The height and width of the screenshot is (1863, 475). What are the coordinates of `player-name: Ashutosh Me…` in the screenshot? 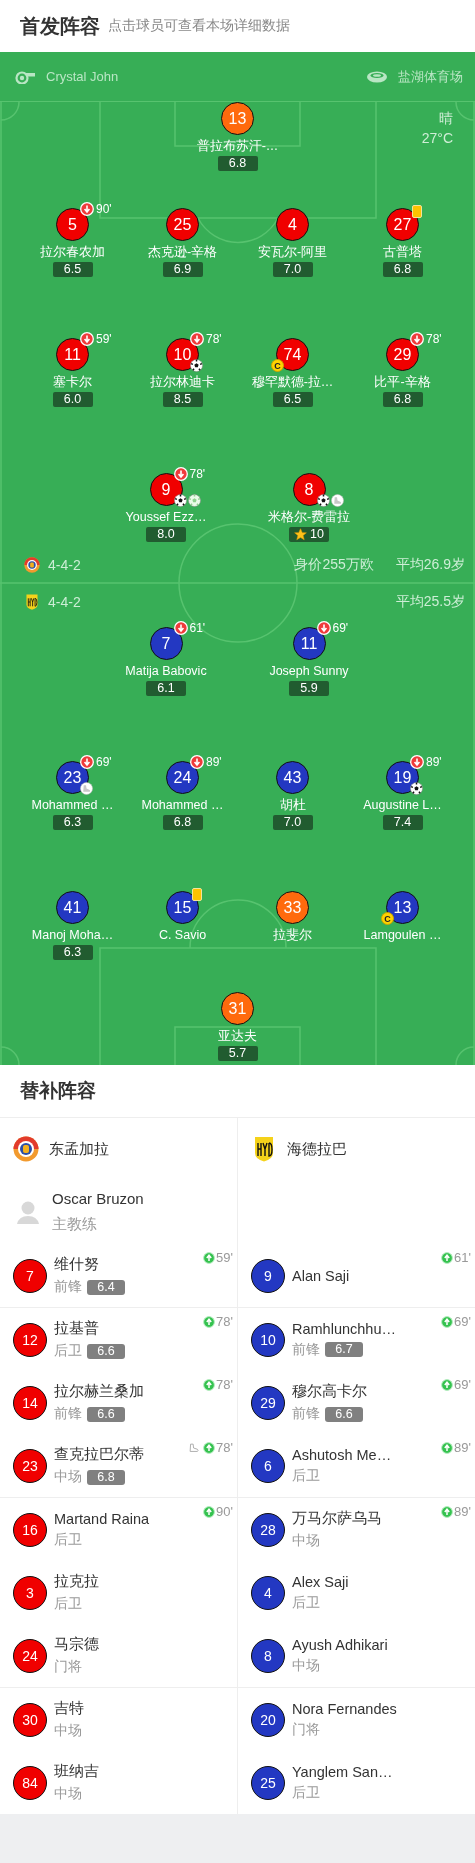 It's located at (342, 1454).